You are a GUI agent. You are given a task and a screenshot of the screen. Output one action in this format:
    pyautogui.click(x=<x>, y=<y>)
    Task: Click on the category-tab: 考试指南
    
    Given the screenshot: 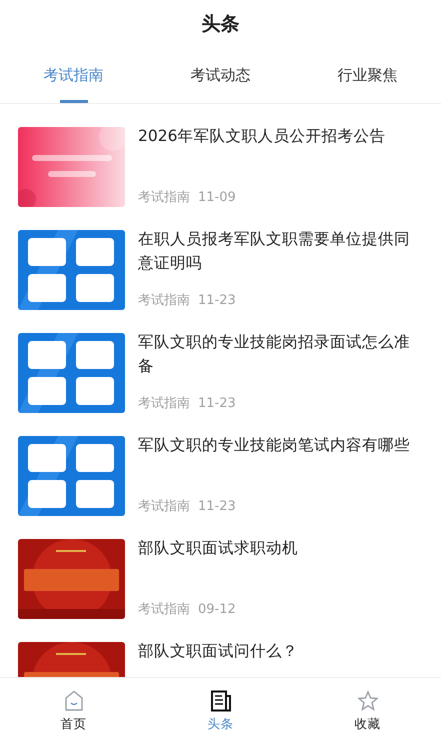 What is the action you would take?
    pyautogui.click(x=73, y=75)
    